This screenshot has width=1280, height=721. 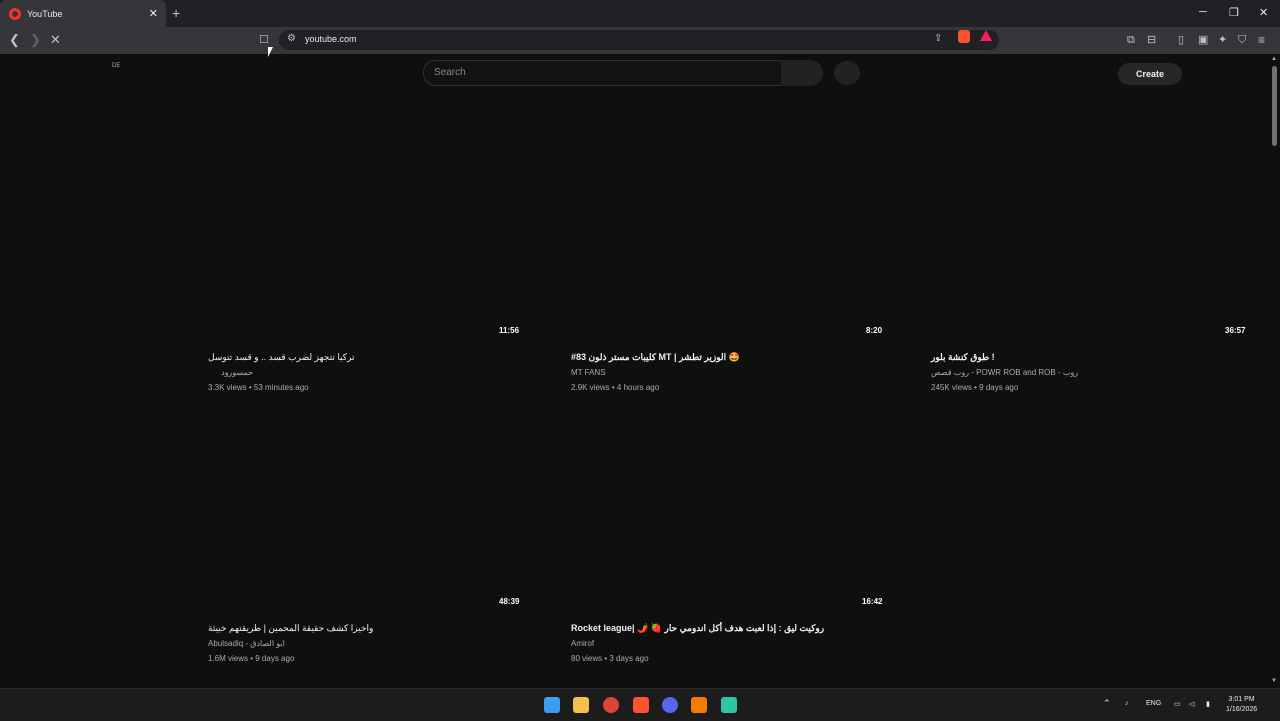 What do you see at coordinates (1274, 106) in the screenshot?
I see `scrollbar-thumb` at bounding box center [1274, 106].